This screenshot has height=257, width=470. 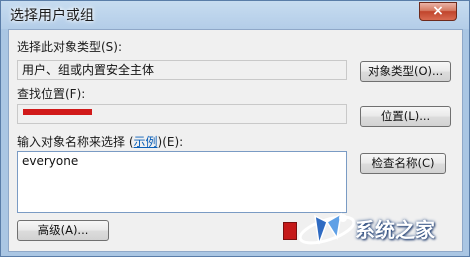 I want to click on object-type-label: 选择此对象类型(S):, so click(x=70, y=47).